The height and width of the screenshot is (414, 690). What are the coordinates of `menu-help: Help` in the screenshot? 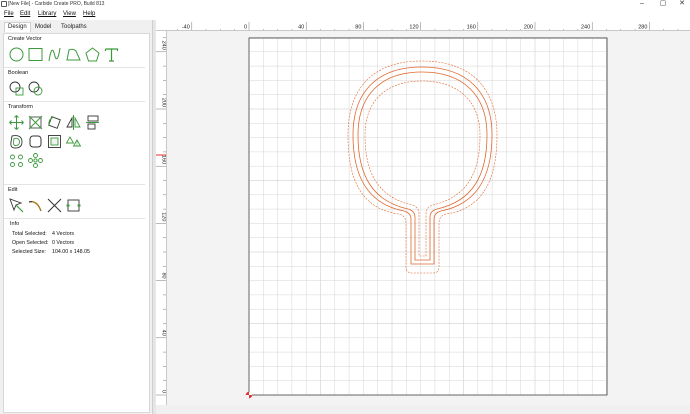 It's located at (89, 14).